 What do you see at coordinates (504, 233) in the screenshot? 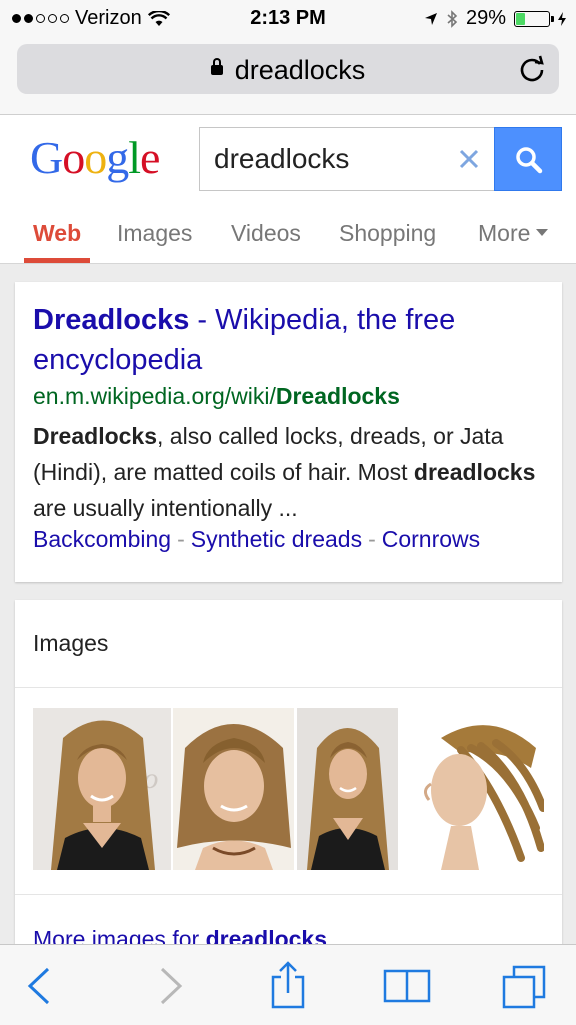
I see `tab-more-label: More` at bounding box center [504, 233].